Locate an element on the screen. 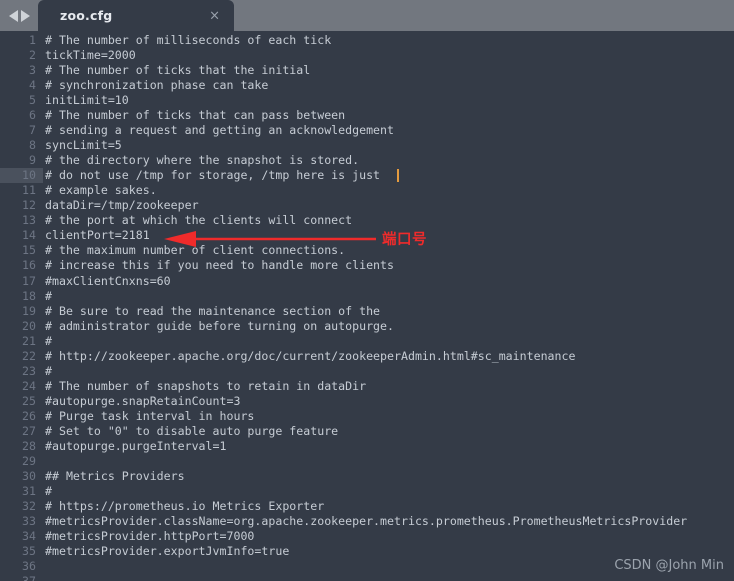 The height and width of the screenshot is (581, 734). arrow-left-icon is located at coordinates (13, 15).